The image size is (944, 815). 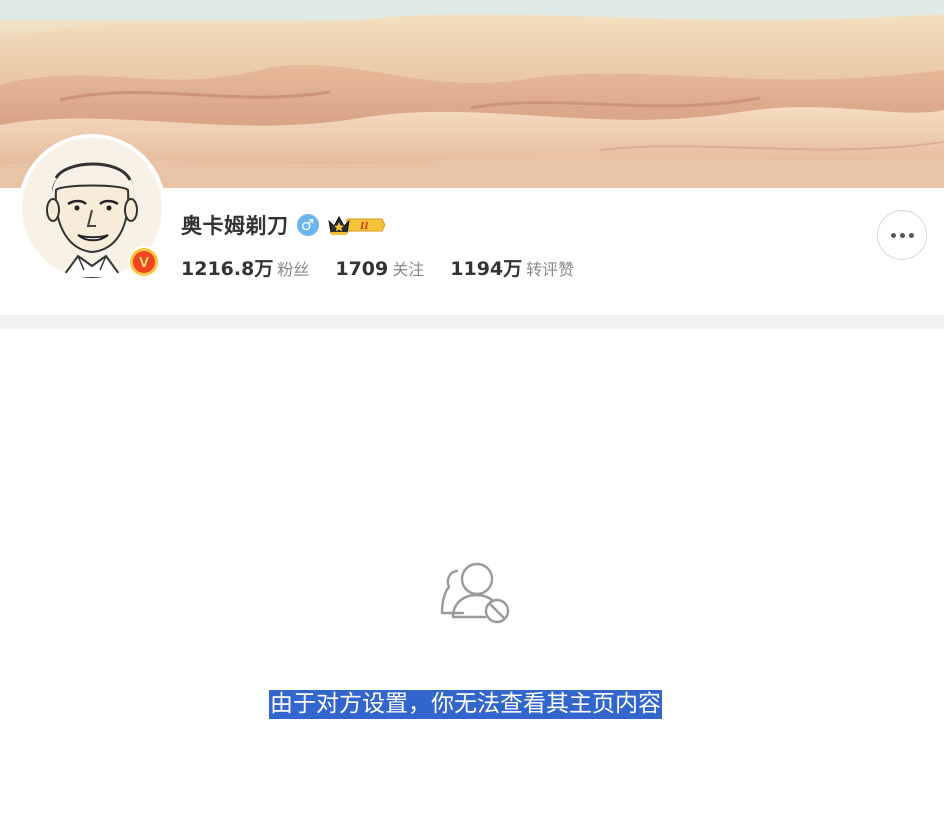 I want to click on verified-mark: V, so click(x=144, y=262).